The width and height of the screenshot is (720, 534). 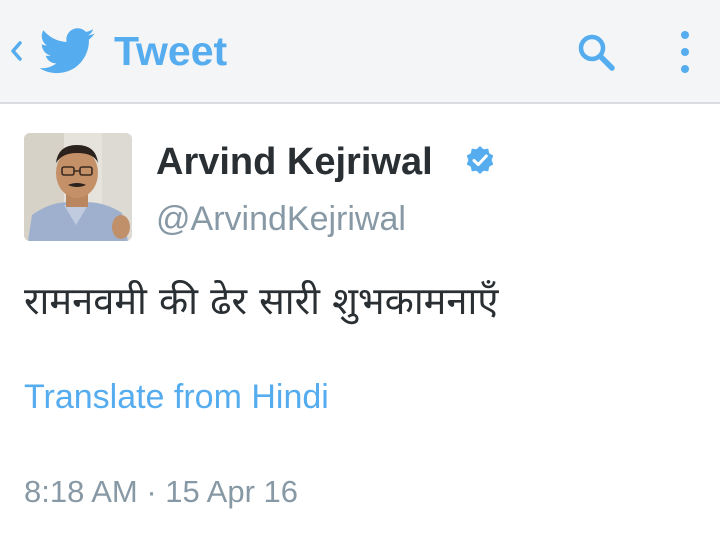 What do you see at coordinates (261, 301) in the screenshot?
I see `tweet-text: रामनवमी की ढेर सारी शुभकामनाएँ` at bounding box center [261, 301].